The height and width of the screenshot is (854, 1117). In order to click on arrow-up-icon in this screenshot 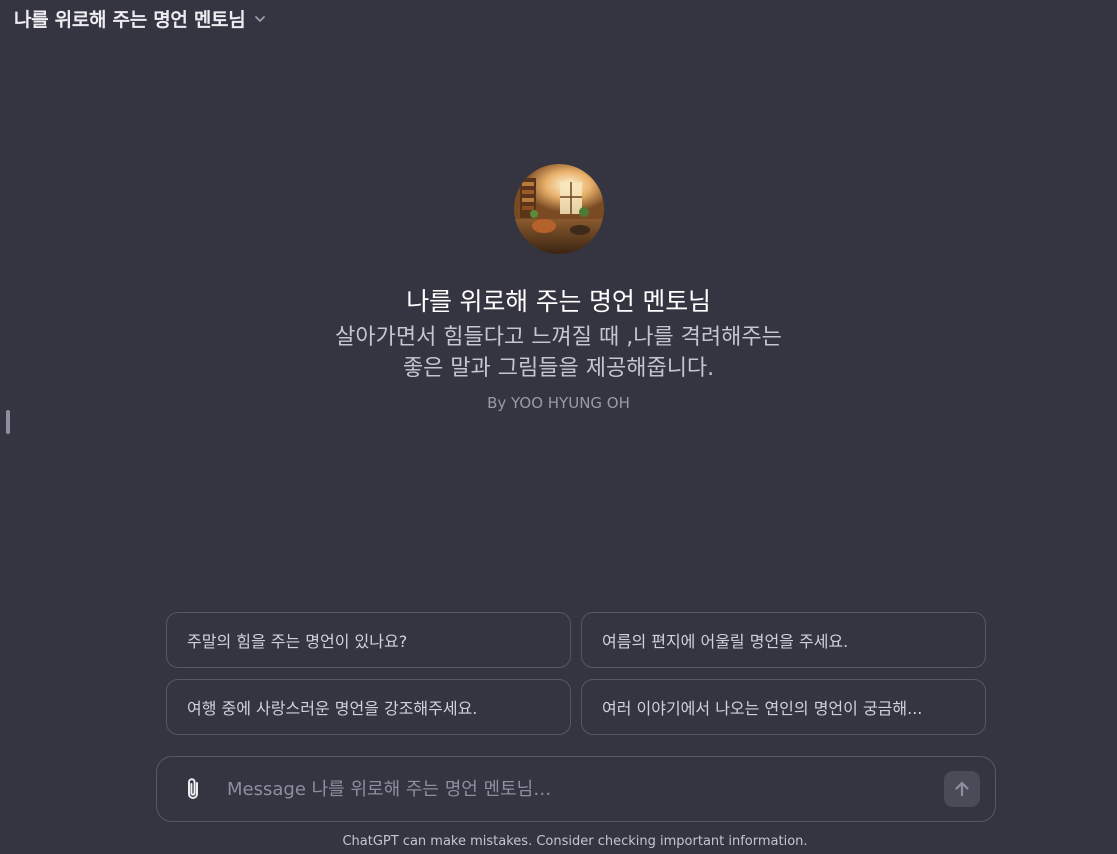, I will do `click(962, 789)`.